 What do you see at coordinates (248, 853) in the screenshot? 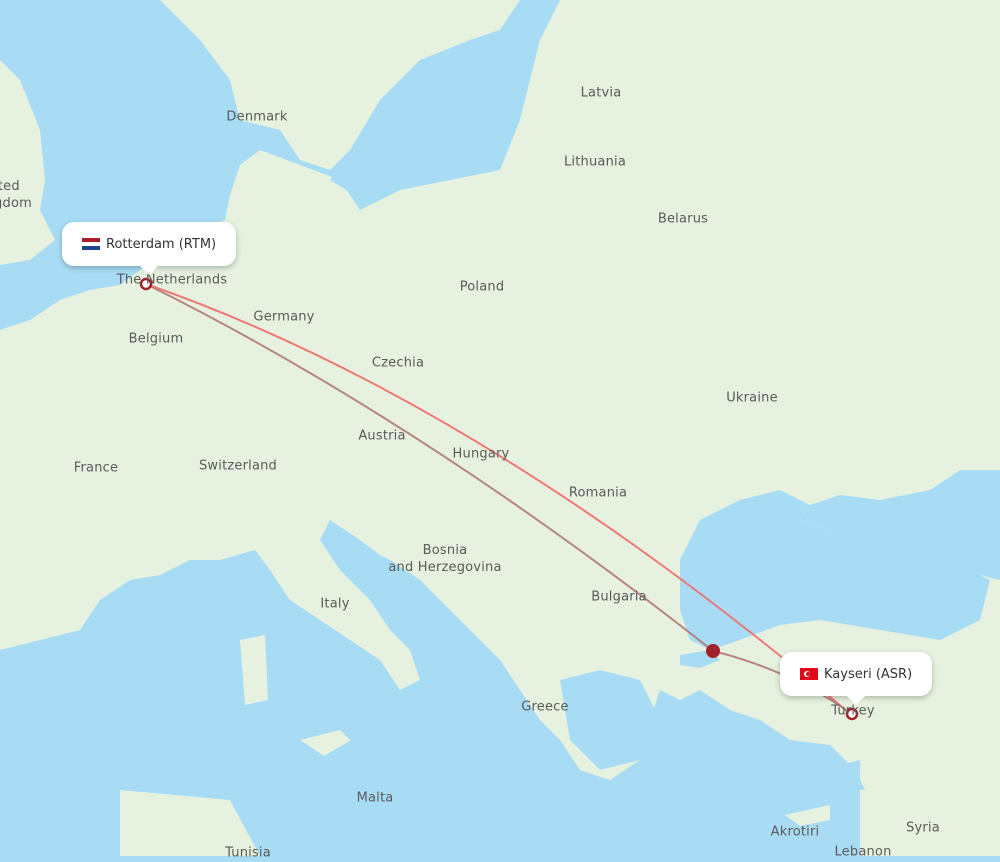
I see `label-tunisia: Tunisia` at bounding box center [248, 853].